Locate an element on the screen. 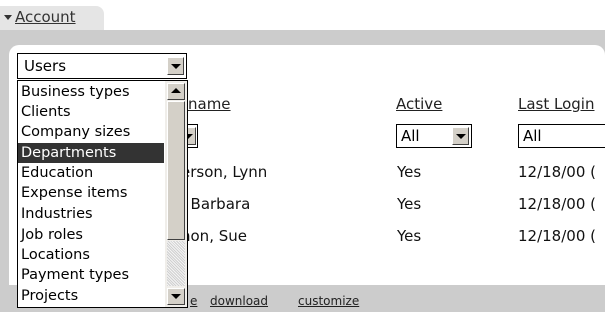 This screenshot has width=605, height=312. dropdown-option: Payment types is located at coordinates (91, 275).